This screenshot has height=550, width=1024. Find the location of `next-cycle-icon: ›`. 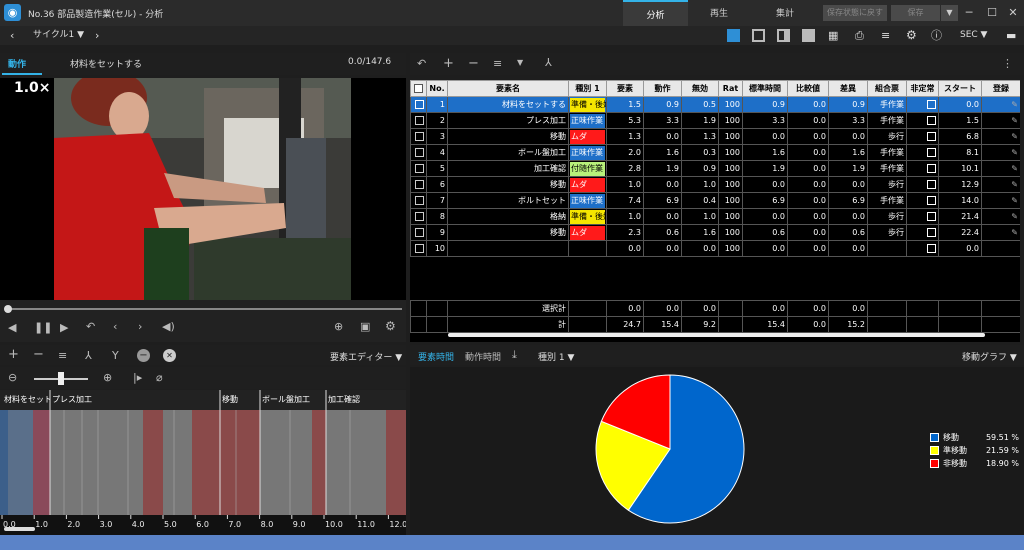

next-cycle-icon: › is located at coordinates (97, 35).